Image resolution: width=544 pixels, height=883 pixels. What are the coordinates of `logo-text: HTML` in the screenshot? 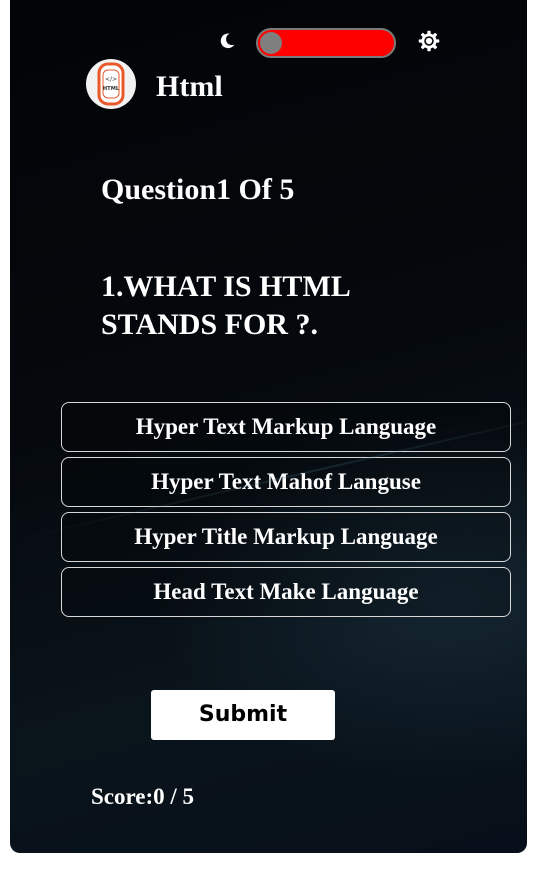 It's located at (111, 89).